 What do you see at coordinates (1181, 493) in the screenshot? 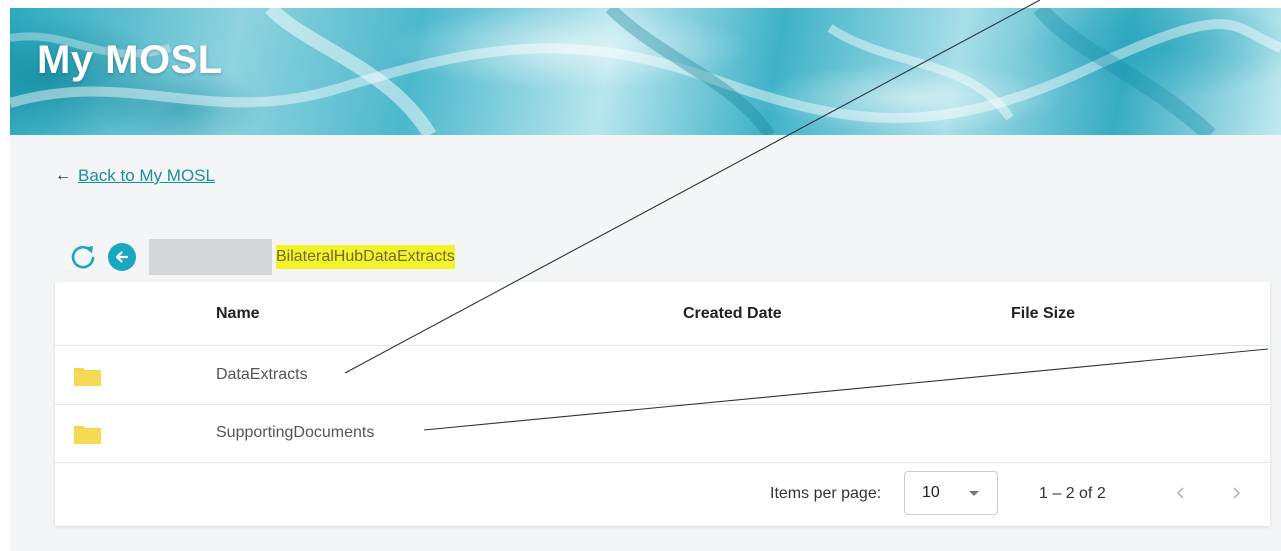
I see `previous-page-button` at bounding box center [1181, 493].